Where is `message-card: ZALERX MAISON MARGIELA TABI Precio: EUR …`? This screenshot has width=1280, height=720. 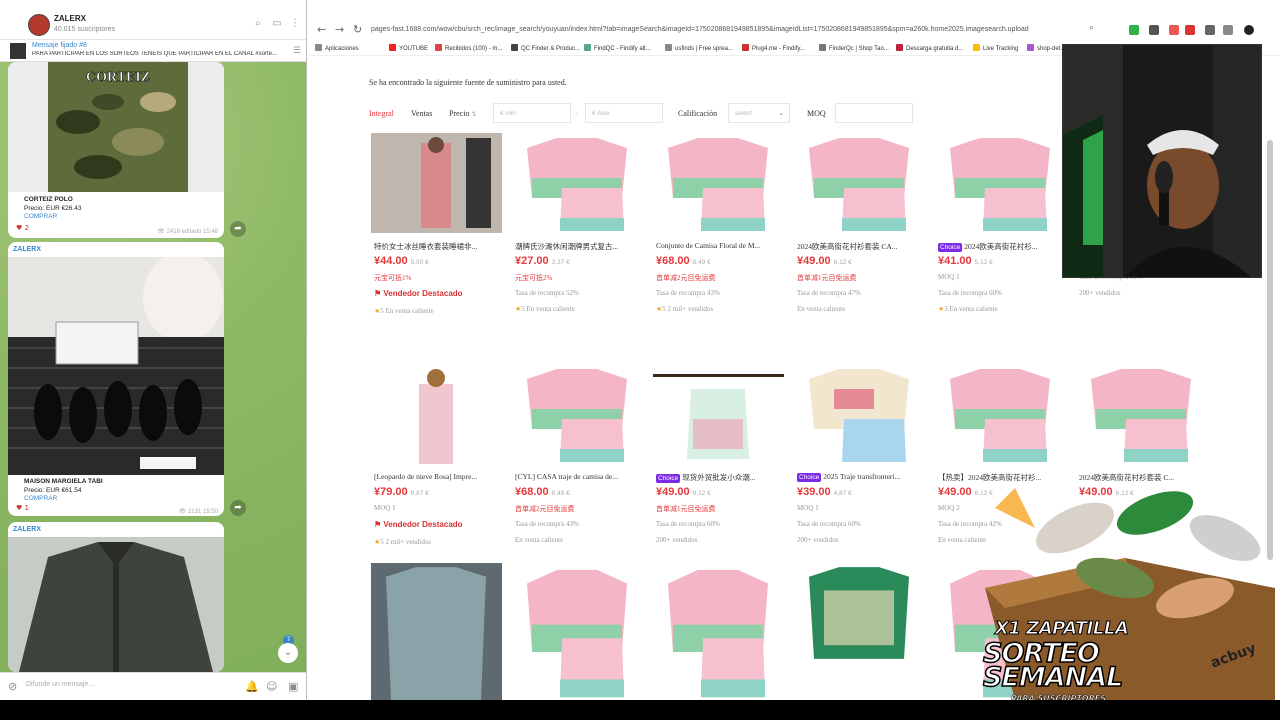
message-card: ZALERX MAISON MARGIELA TABI Precio: EUR … is located at coordinates (116, 379).